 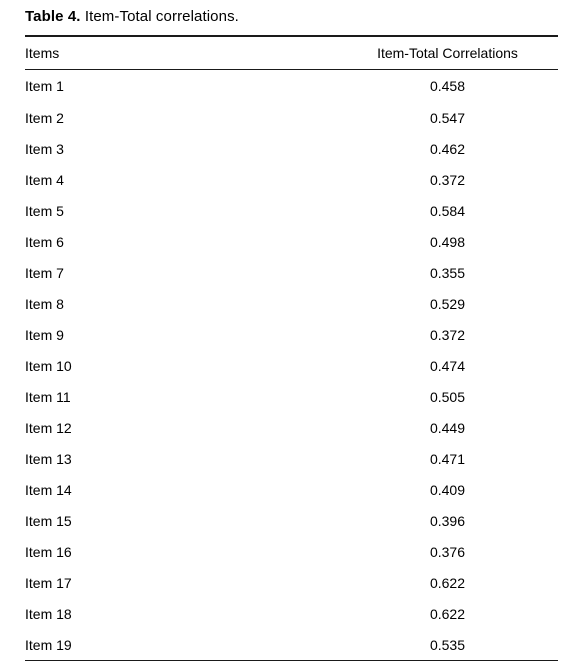 I want to click on table-row: Item 6 0.498, so click(x=291, y=241).